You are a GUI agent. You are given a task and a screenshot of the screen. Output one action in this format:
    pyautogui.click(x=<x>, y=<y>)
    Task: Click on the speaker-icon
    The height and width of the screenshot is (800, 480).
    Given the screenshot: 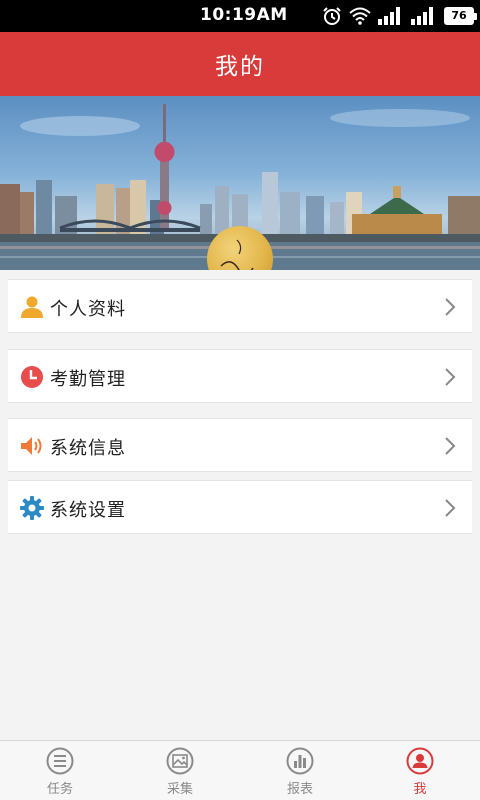 What is the action you would take?
    pyautogui.click(x=31, y=446)
    